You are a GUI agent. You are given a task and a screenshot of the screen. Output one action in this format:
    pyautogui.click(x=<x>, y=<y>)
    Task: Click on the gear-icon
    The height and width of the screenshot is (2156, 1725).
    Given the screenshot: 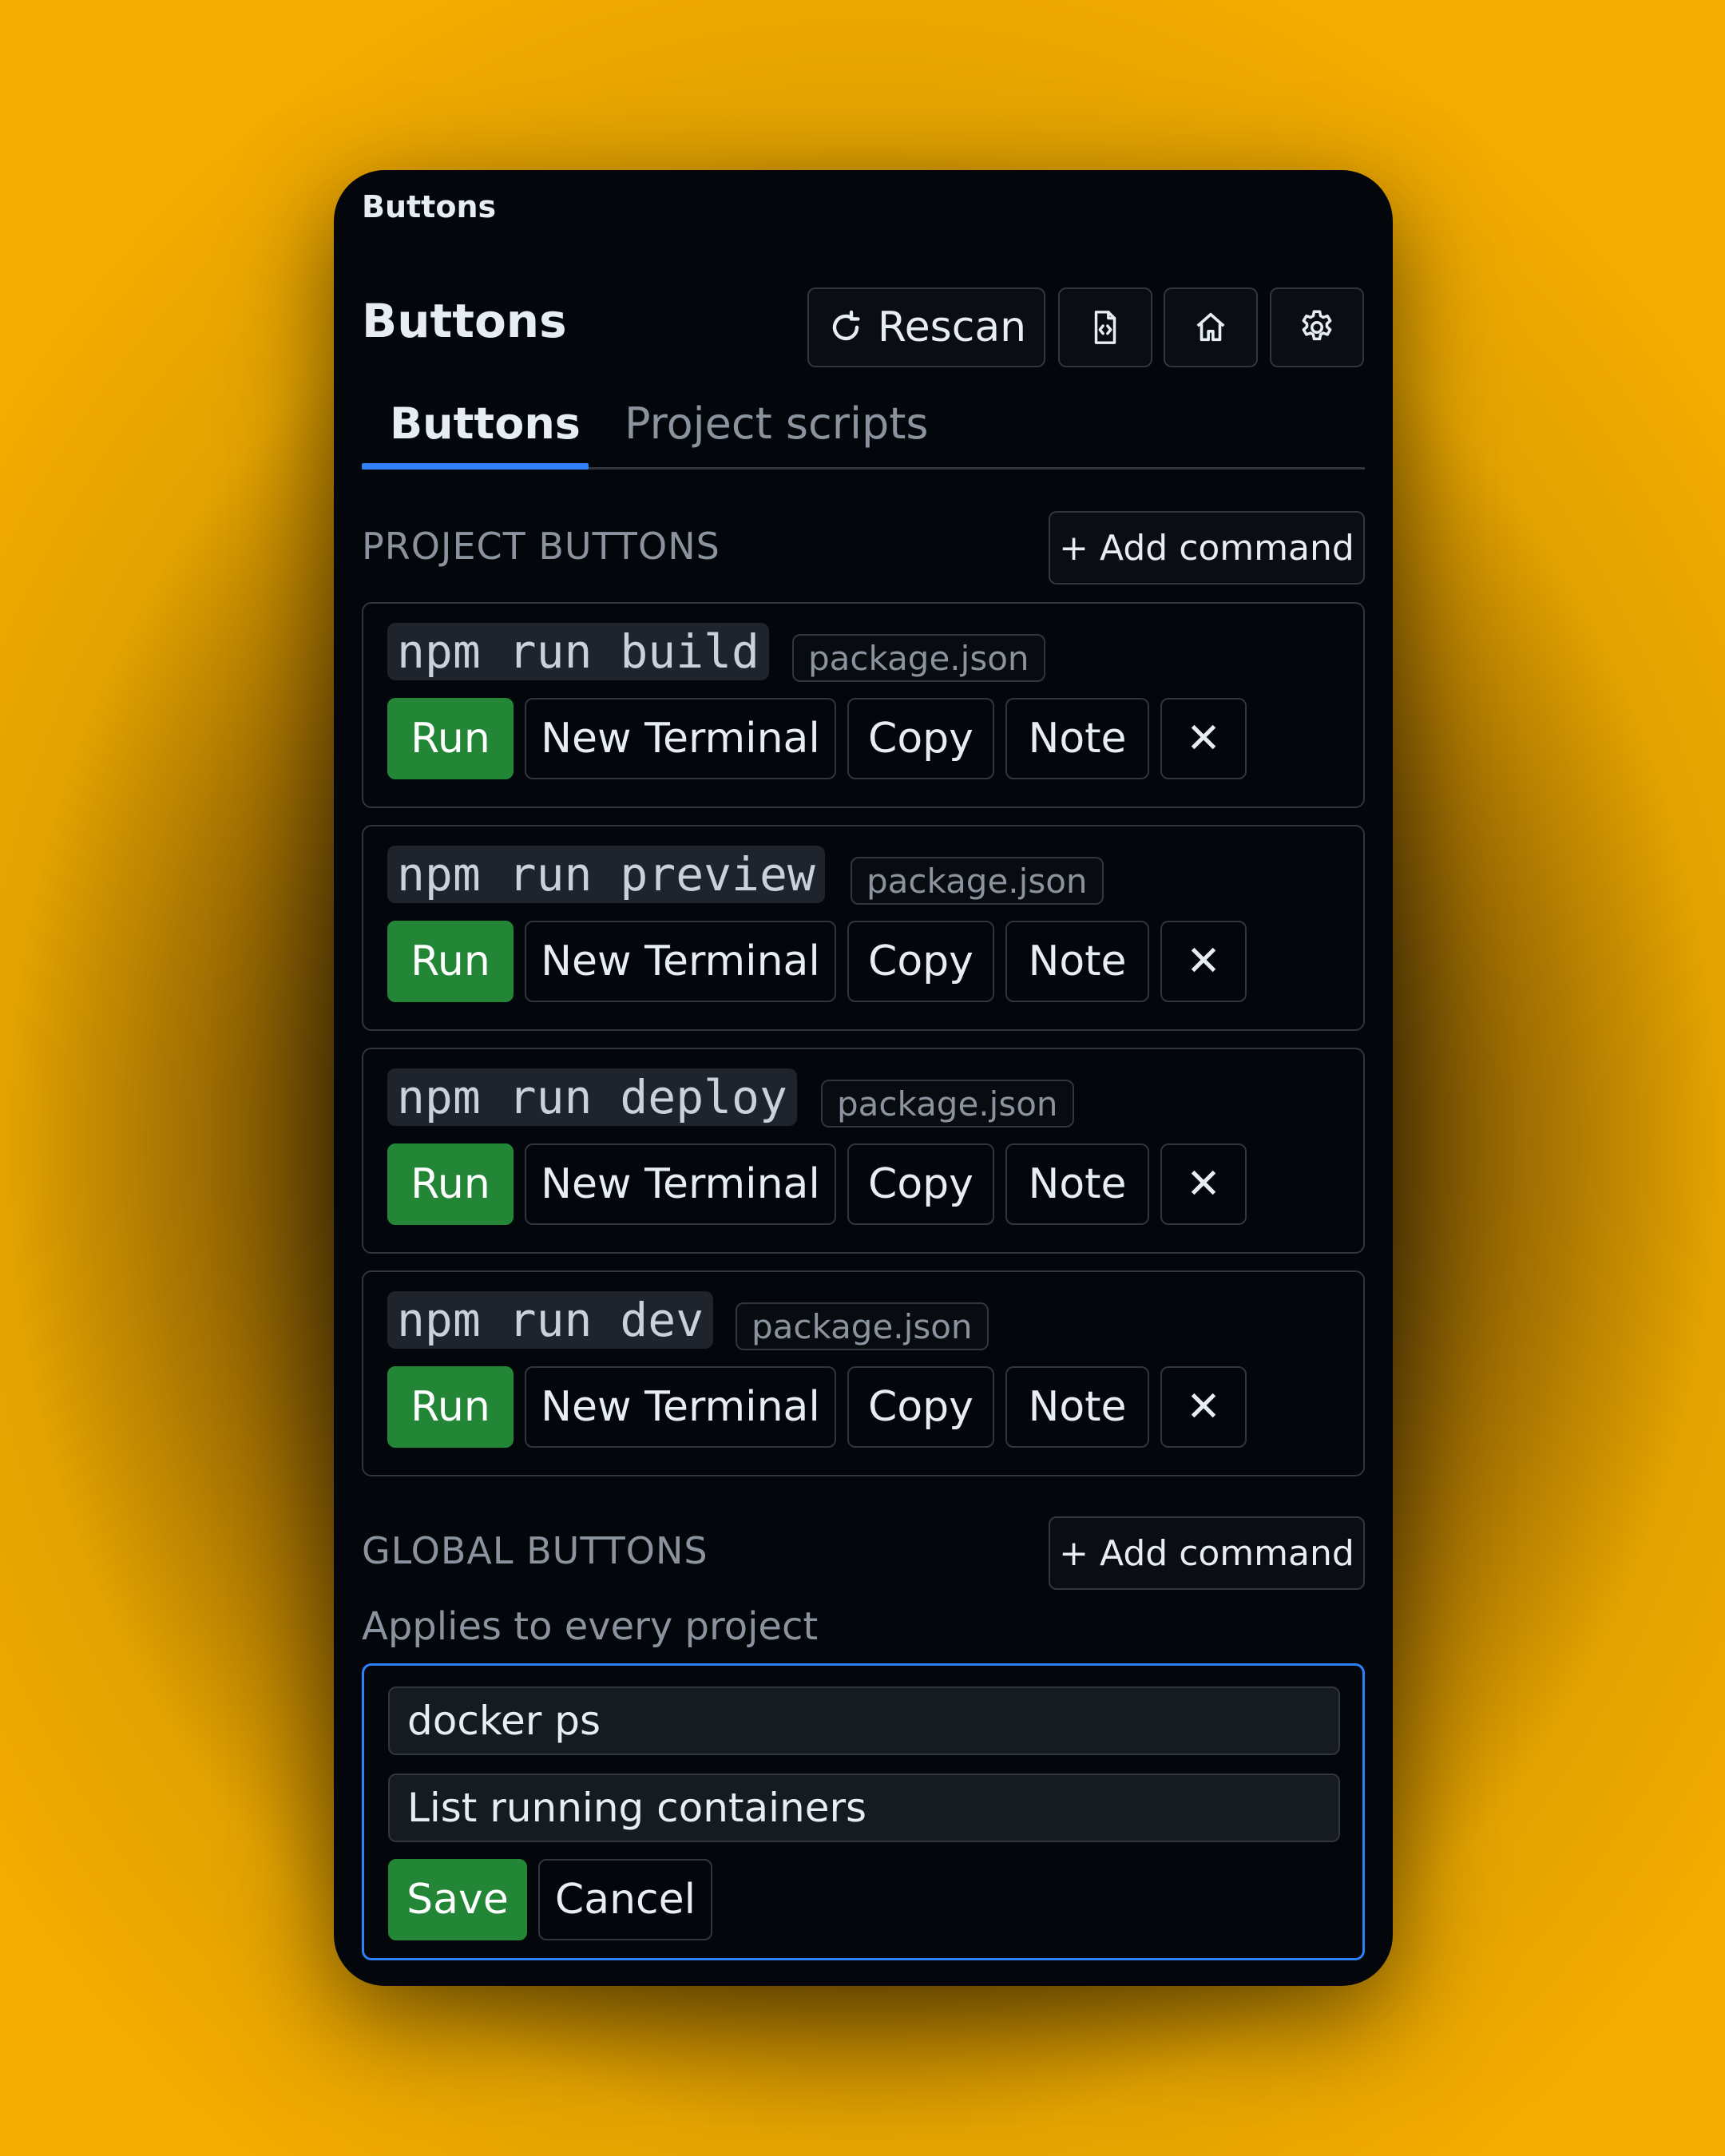 What is the action you would take?
    pyautogui.click(x=1317, y=327)
    